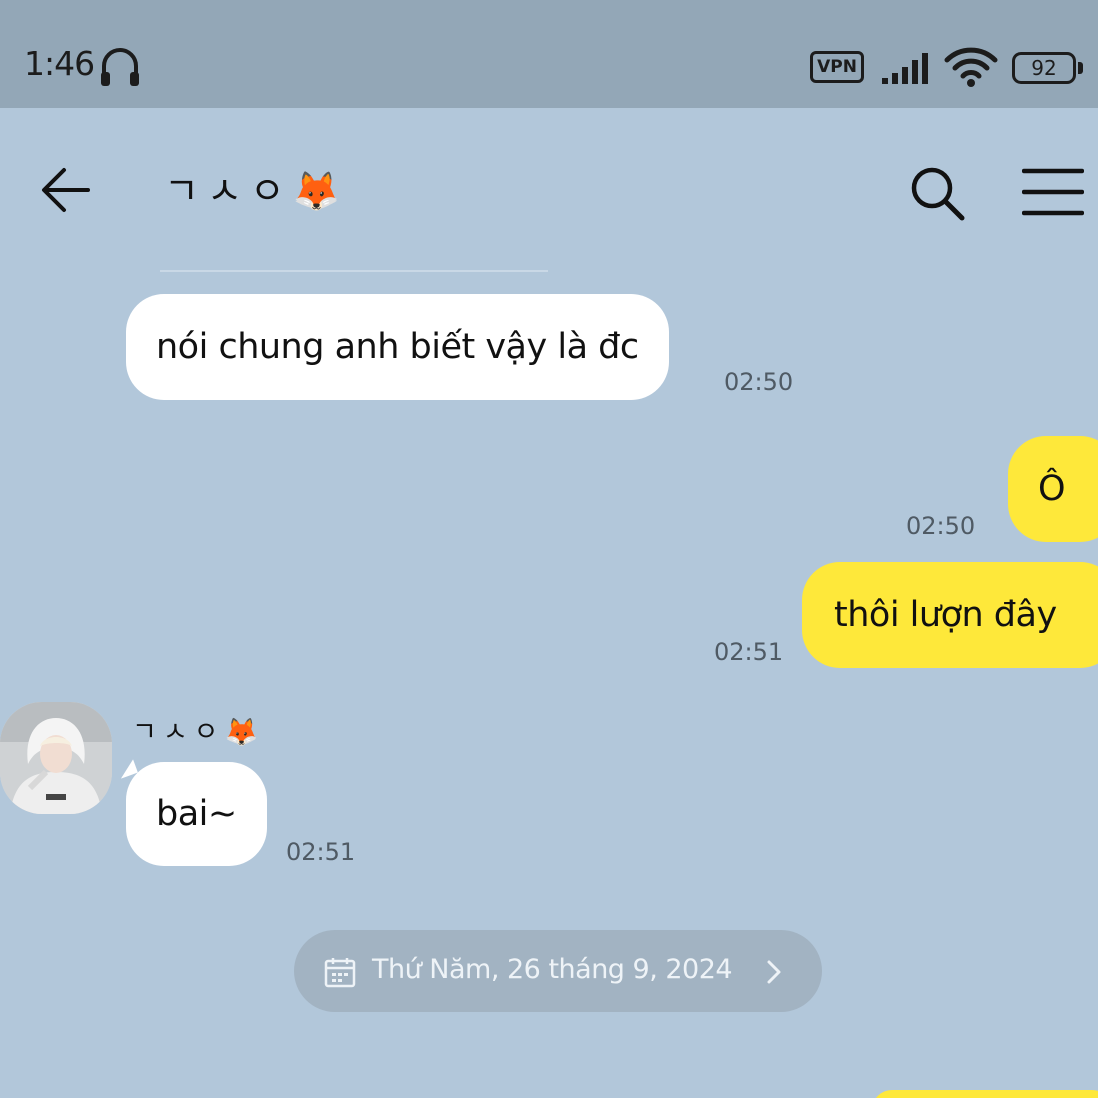  What do you see at coordinates (774, 975) in the screenshot?
I see `chevron-right-icon` at bounding box center [774, 975].